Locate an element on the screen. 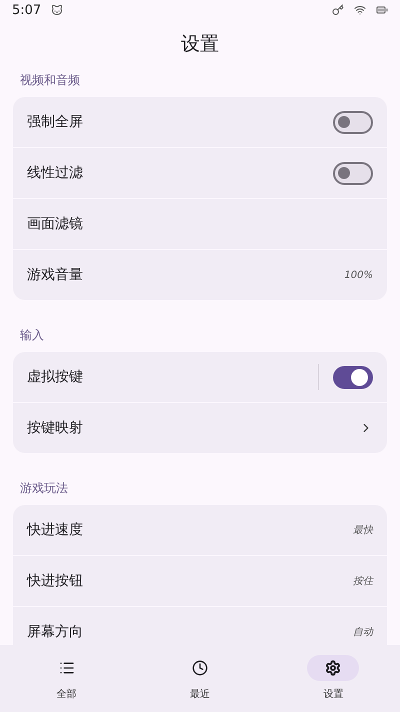 This screenshot has height=712, width=400. setting-label: 线性过滤 is located at coordinates (55, 173).